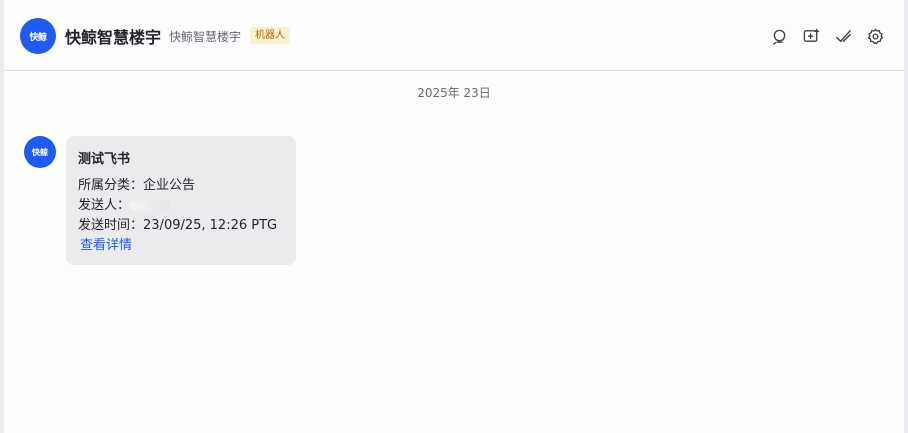 The height and width of the screenshot is (433, 908). I want to click on settings-button, so click(875, 36).